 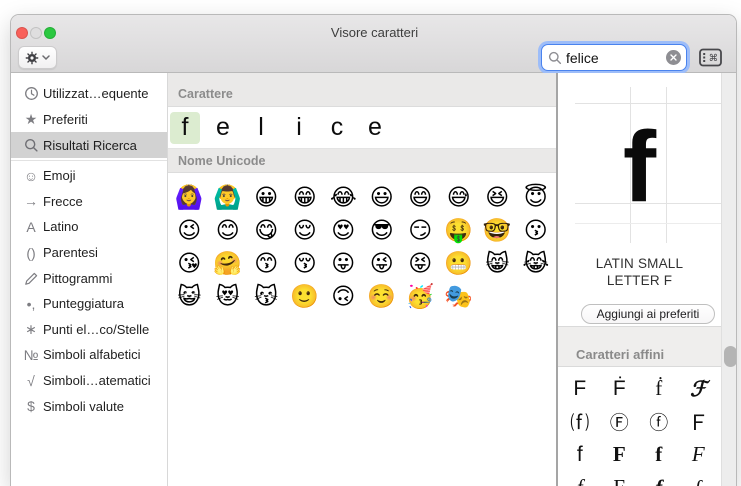 I want to click on sidebar-item-latin: A Latino, so click(x=89, y=227).